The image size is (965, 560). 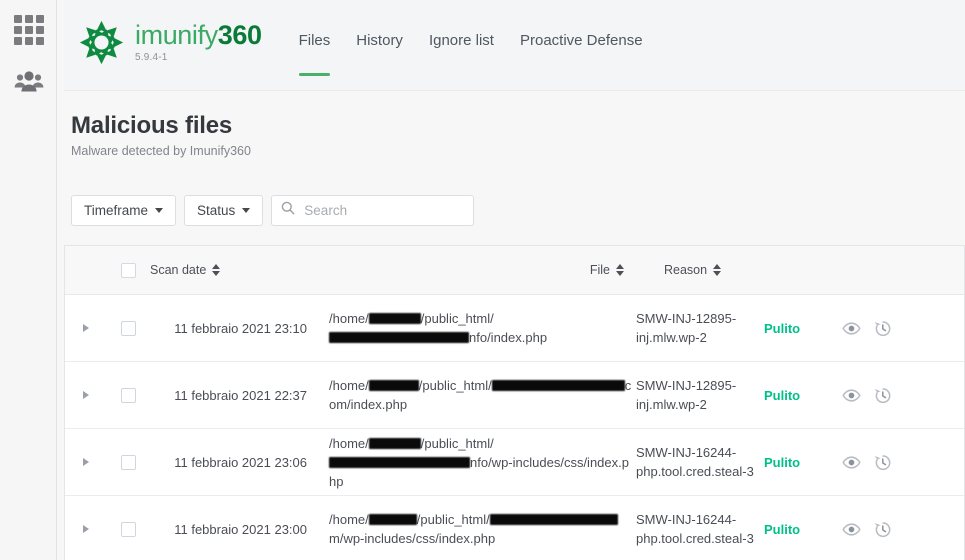 What do you see at coordinates (508, 337) in the screenshot?
I see `file-path-suffix: nfo/index.php` at bounding box center [508, 337].